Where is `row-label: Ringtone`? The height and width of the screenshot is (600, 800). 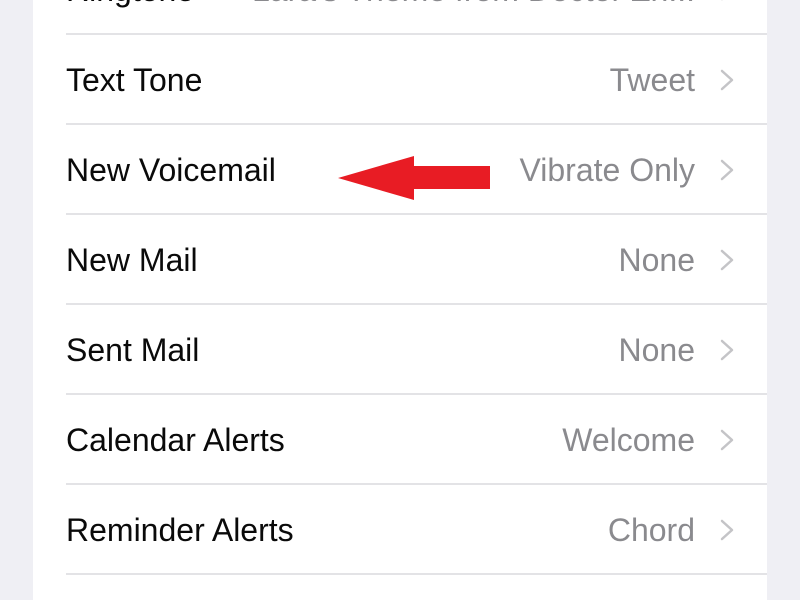
row-label: Ringtone is located at coordinates (130, 17).